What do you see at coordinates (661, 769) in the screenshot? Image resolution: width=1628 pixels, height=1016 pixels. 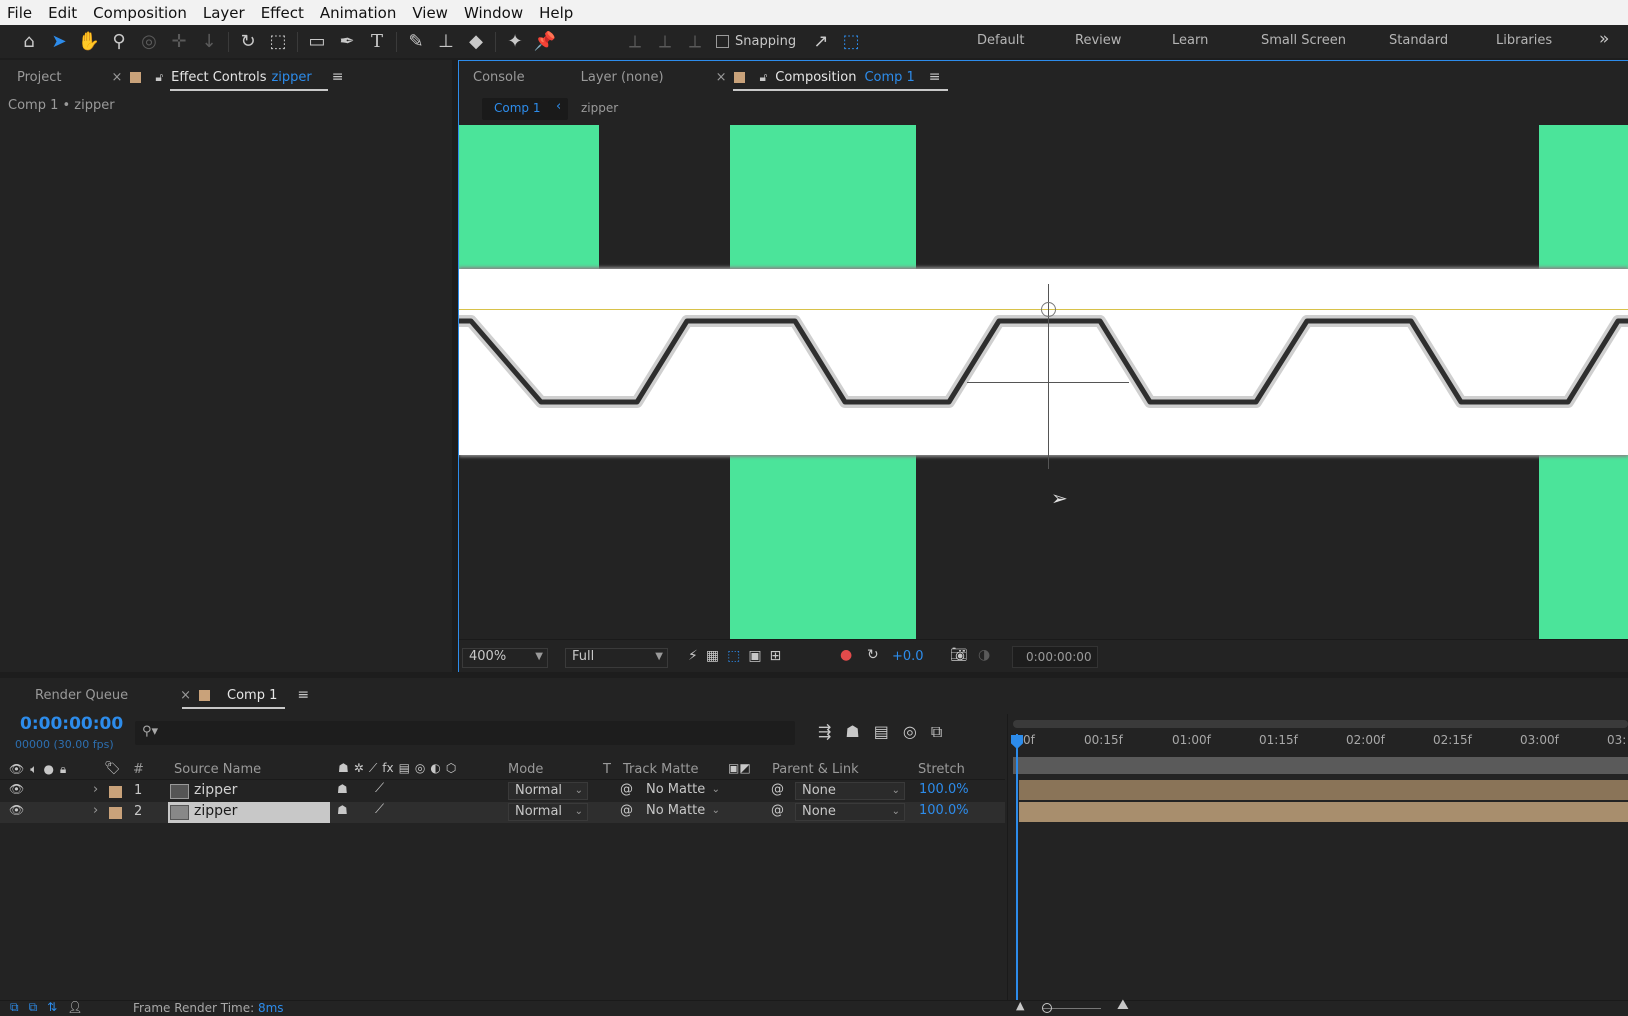 I see `column-track-matte: Track Matte` at bounding box center [661, 769].